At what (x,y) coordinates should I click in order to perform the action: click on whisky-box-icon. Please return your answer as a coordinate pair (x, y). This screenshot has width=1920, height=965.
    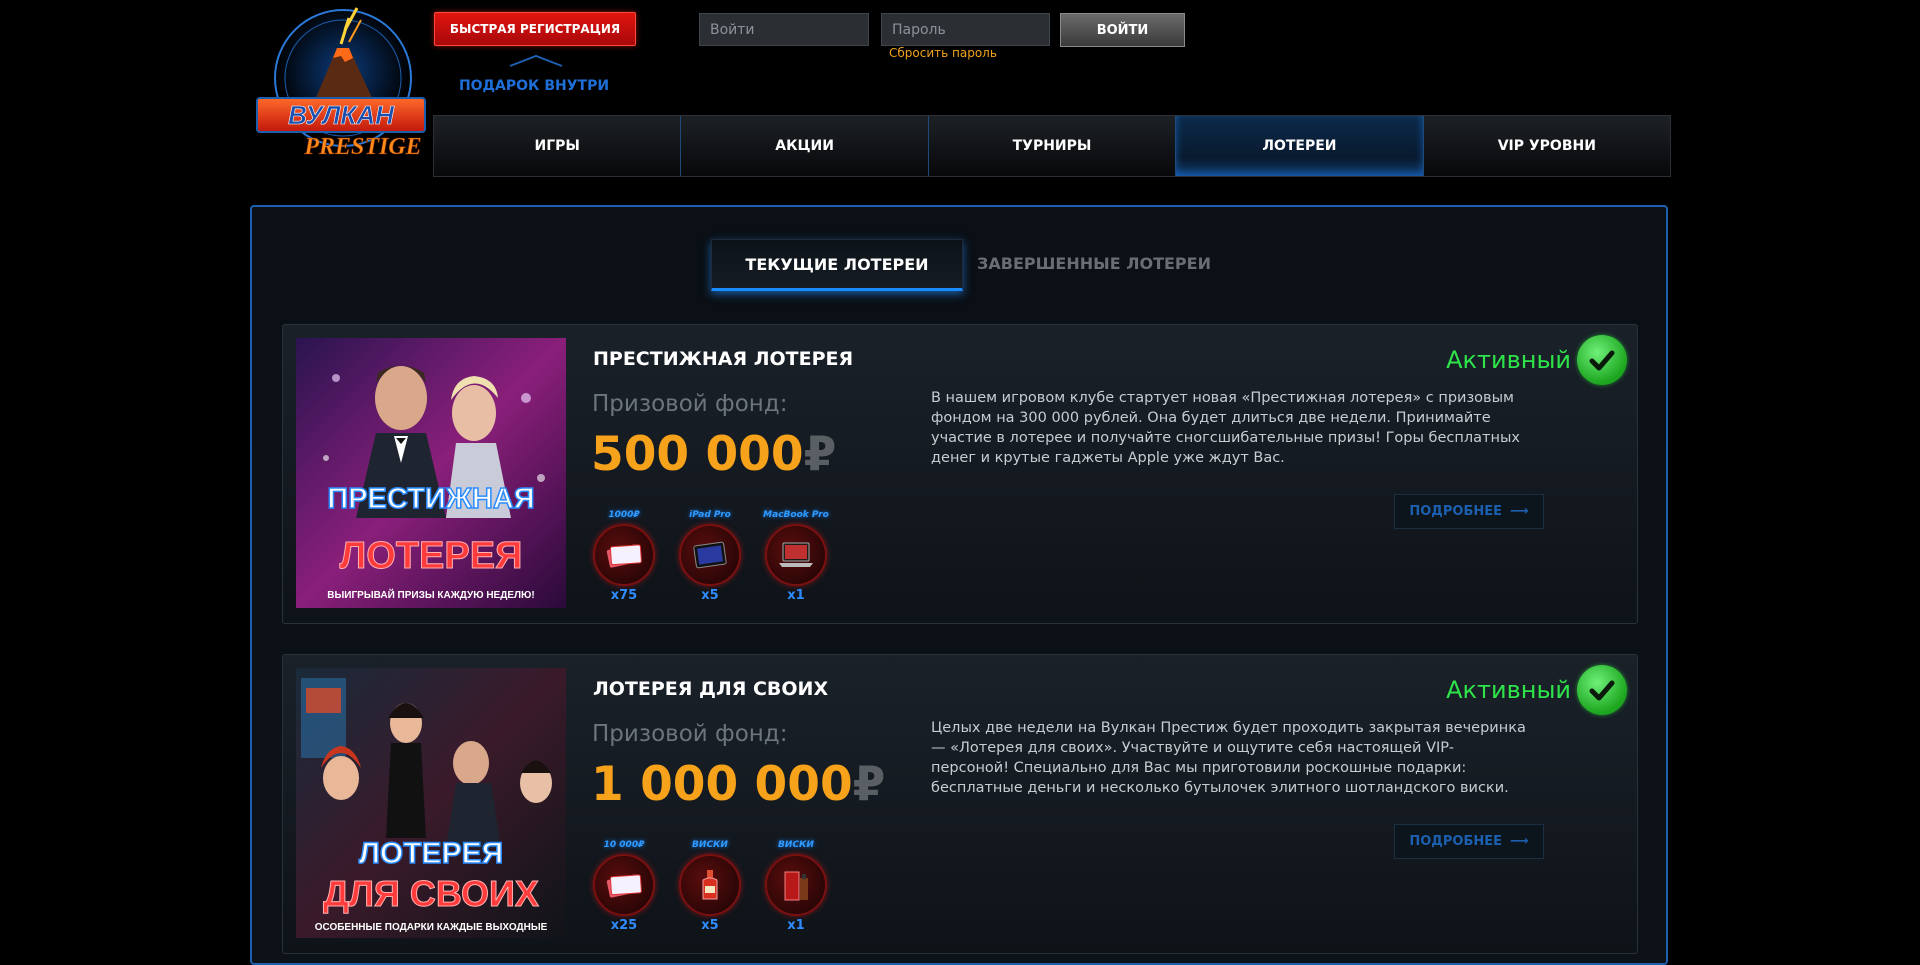
    Looking at the image, I should click on (796, 885).